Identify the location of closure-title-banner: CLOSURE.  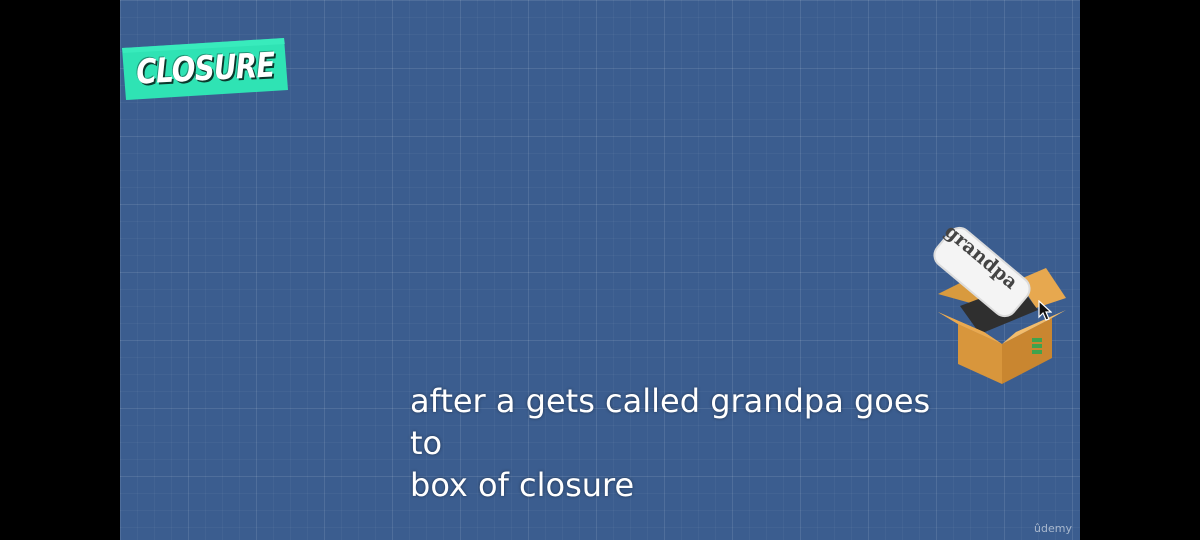
(205, 69).